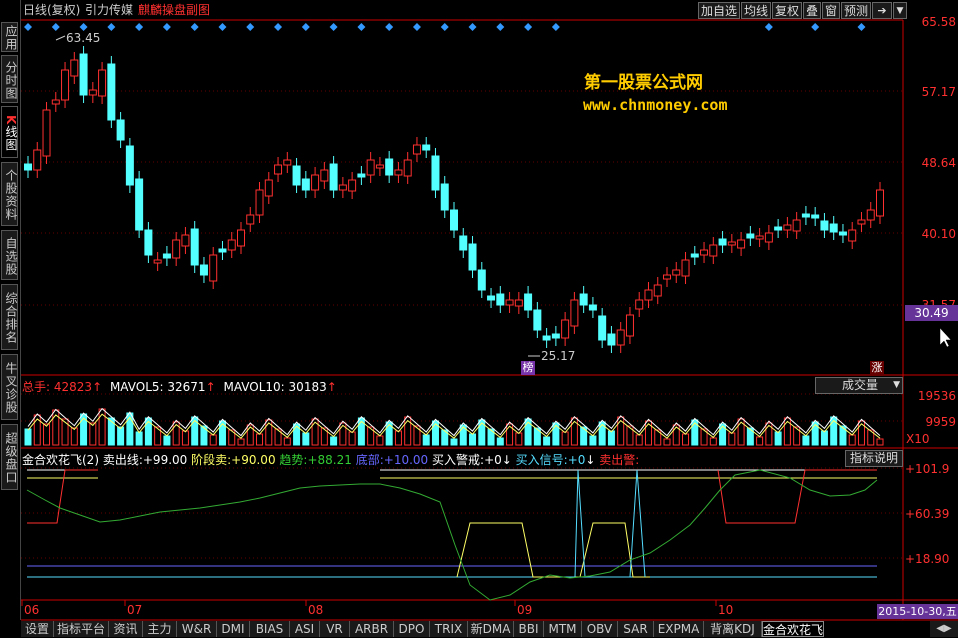 The image size is (958, 638). I want to click on indicator-help-button: 指标说明, so click(874, 458).